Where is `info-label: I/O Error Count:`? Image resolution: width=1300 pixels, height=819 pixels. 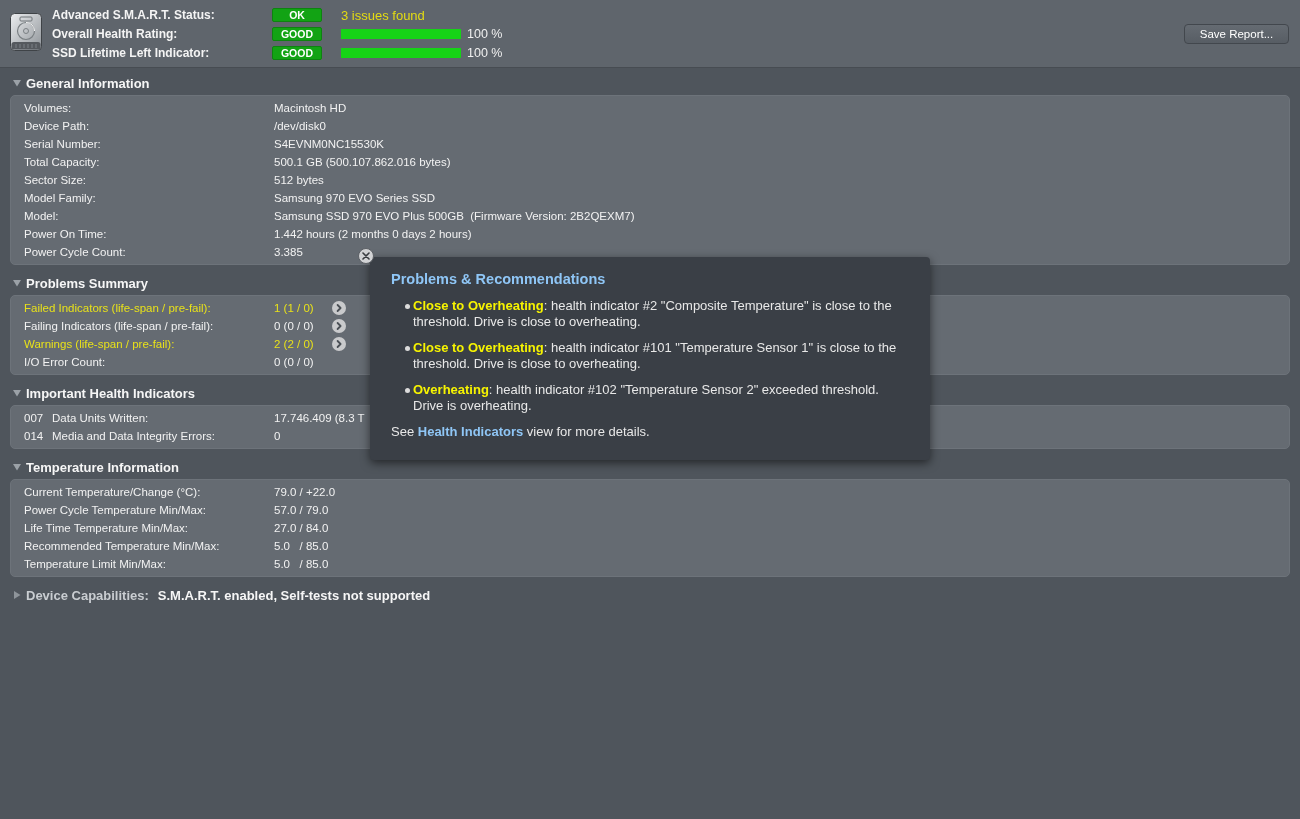
info-label: I/O Error Count: is located at coordinates (65, 362).